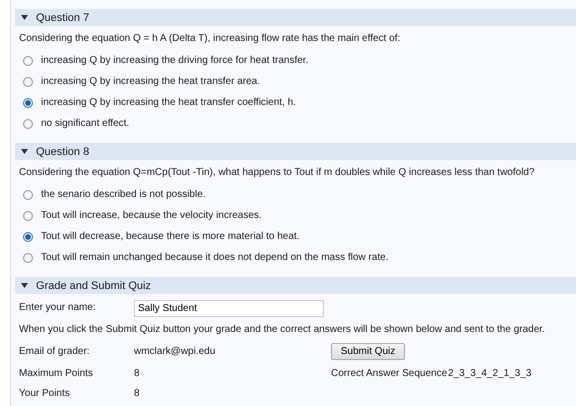 The width and height of the screenshot is (576, 406). What do you see at coordinates (63, 152) in the screenshot?
I see `section-title: Question 8` at bounding box center [63, 152].